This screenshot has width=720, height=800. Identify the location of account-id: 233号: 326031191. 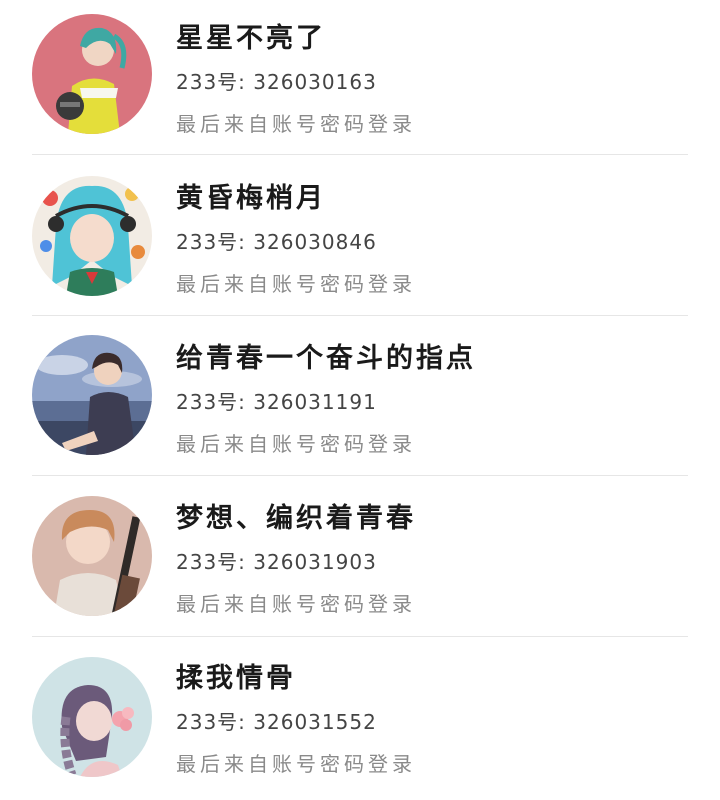
(276, 400).